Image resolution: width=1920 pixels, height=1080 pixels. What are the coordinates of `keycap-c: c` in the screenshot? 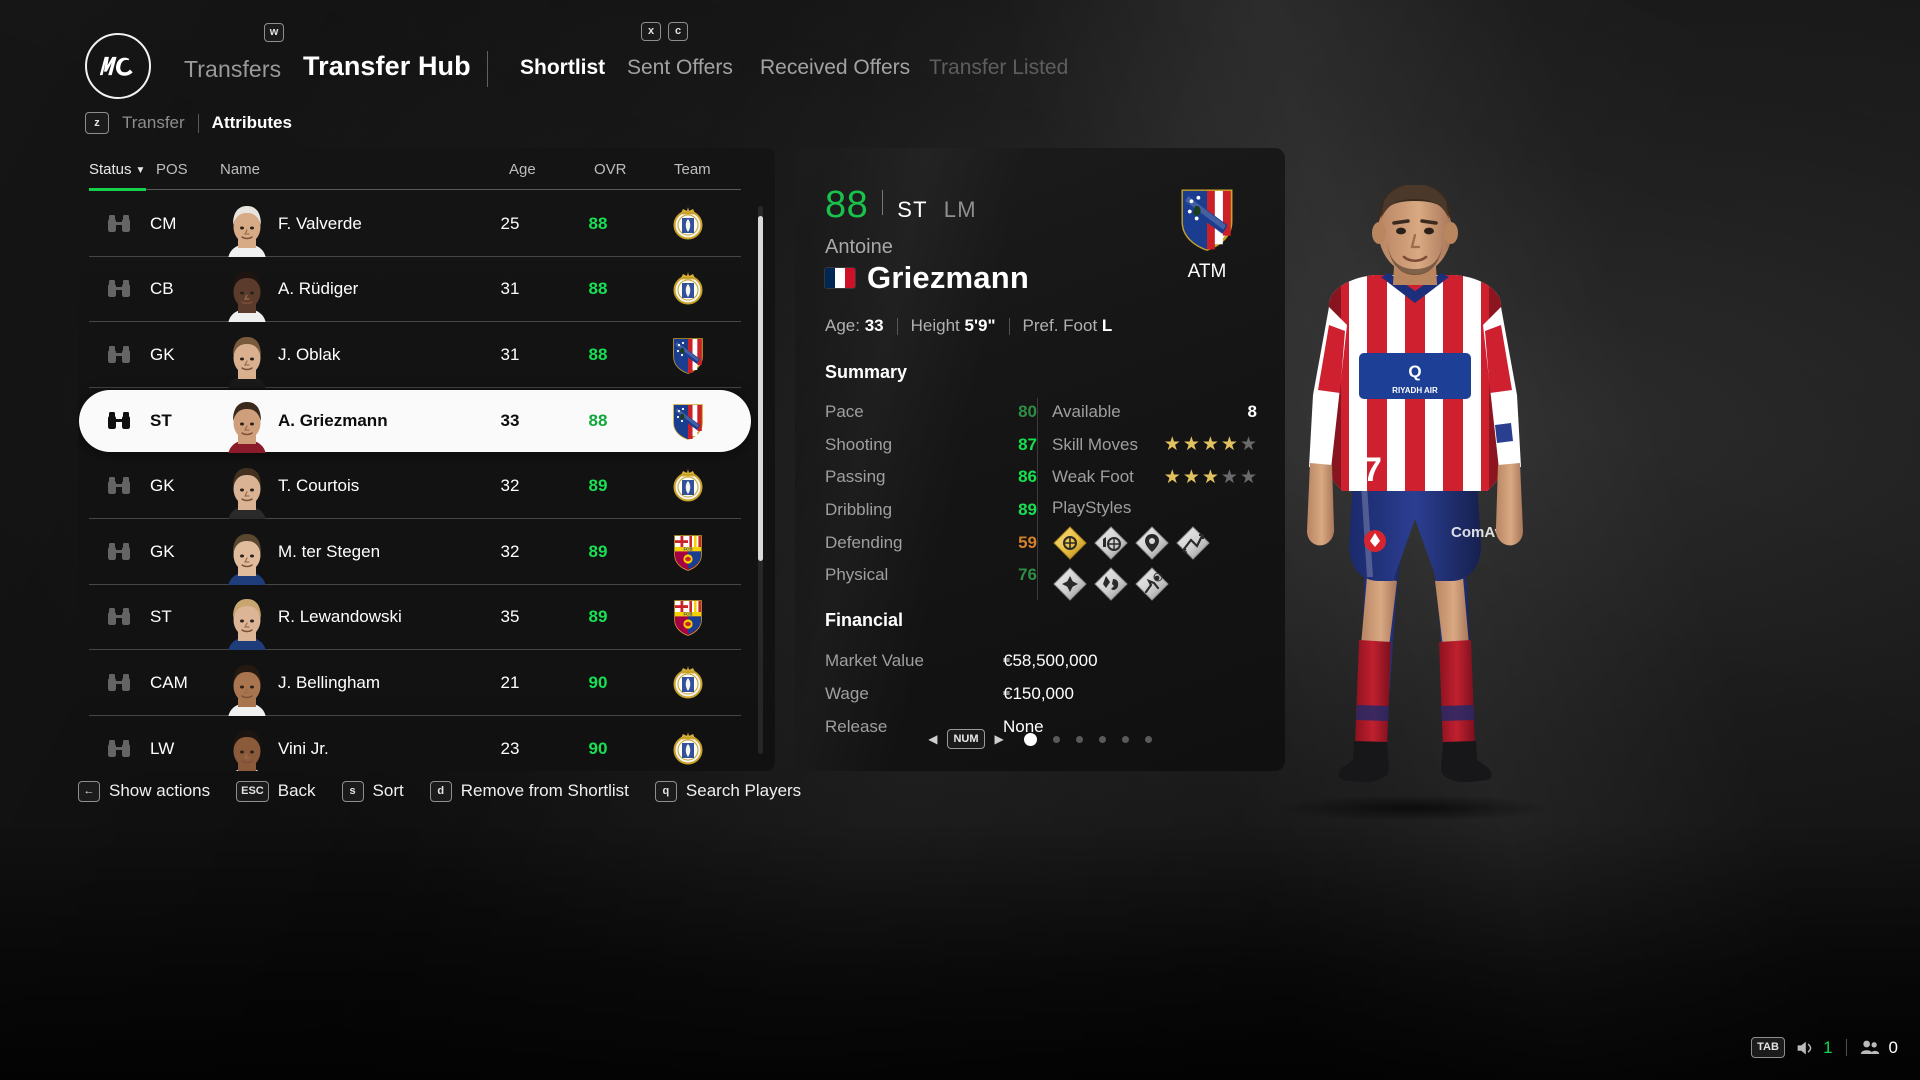 It's located at (678, 31).